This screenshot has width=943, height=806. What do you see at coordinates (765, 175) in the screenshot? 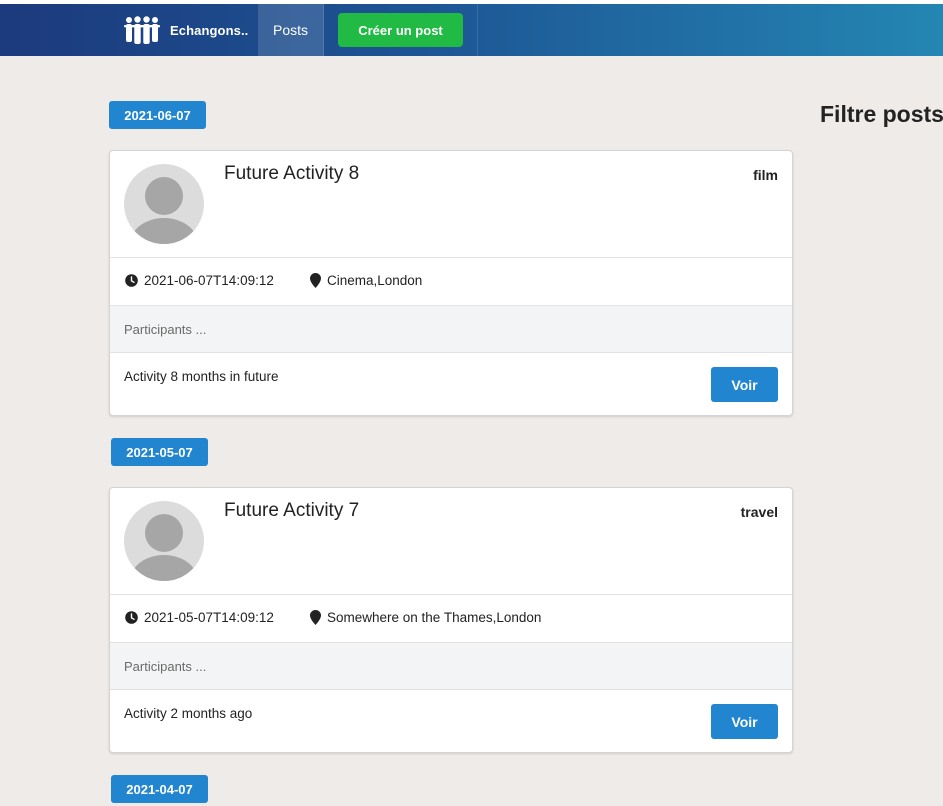
I see `post-category: film` at bounding box center [765, 175].